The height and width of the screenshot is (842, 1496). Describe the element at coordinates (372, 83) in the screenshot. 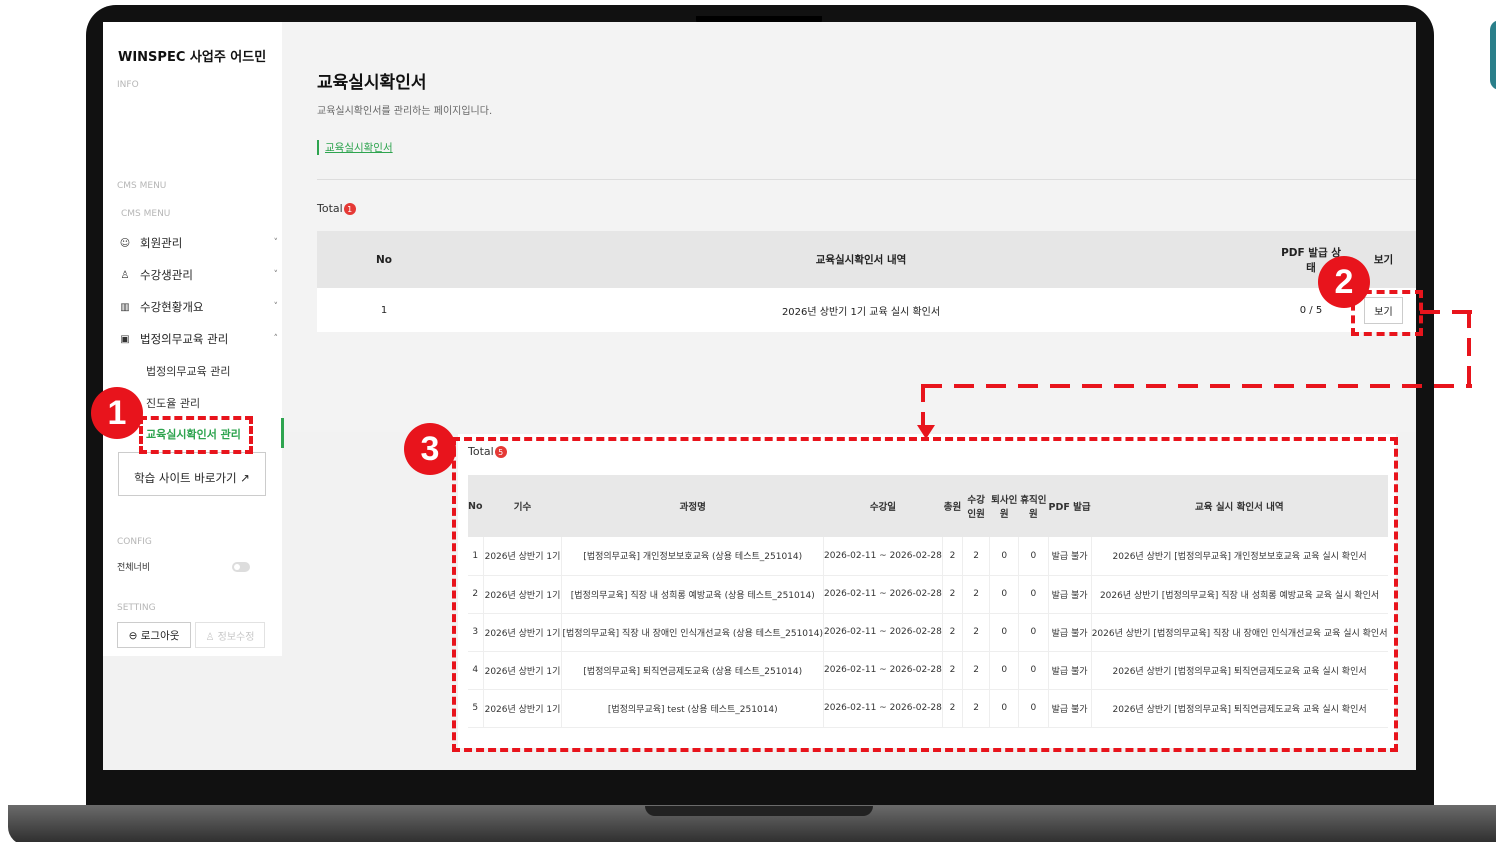

I see `page-title: 교육실시확인서` at that location.